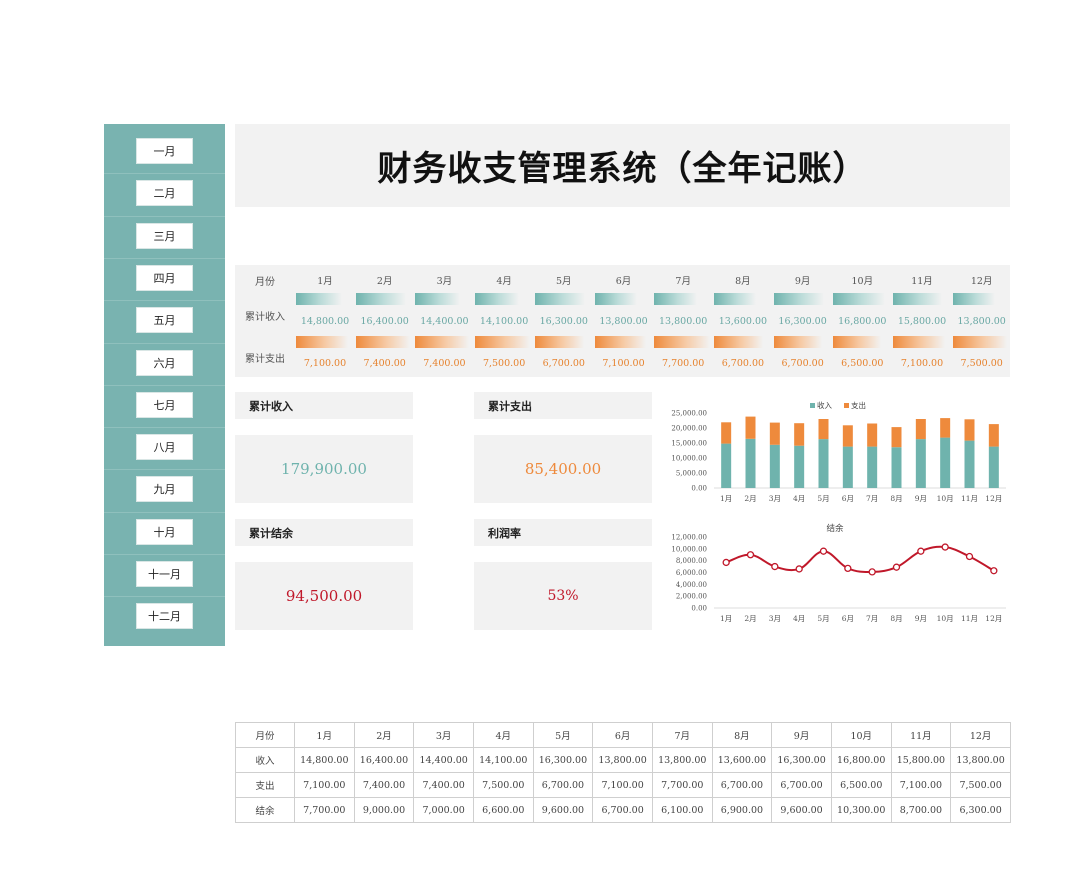  What do you see at coordinates (682, 785) in the screenshot?
I see `table-cell: 7,700.00` at bounding box center [682, 785].